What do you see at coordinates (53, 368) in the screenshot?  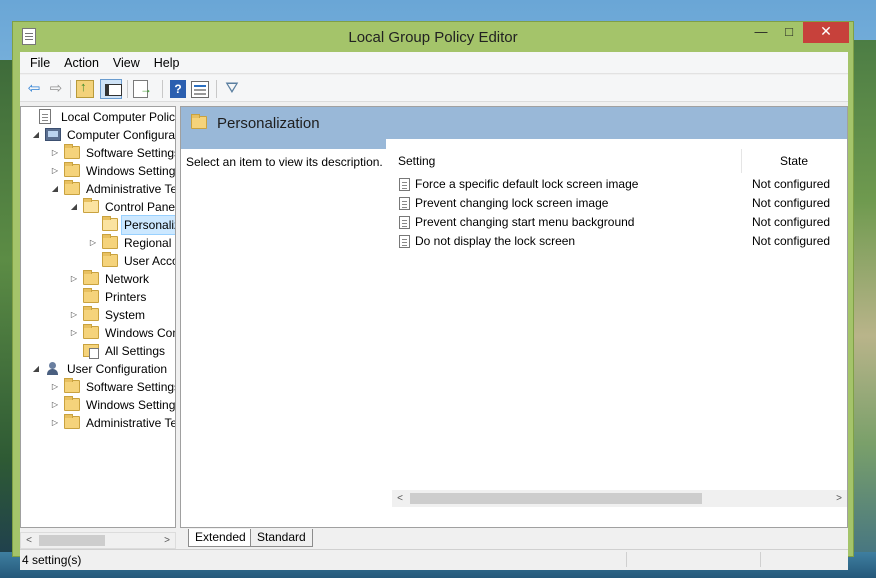 I see `user-icon` at bounding box center [53, 368].